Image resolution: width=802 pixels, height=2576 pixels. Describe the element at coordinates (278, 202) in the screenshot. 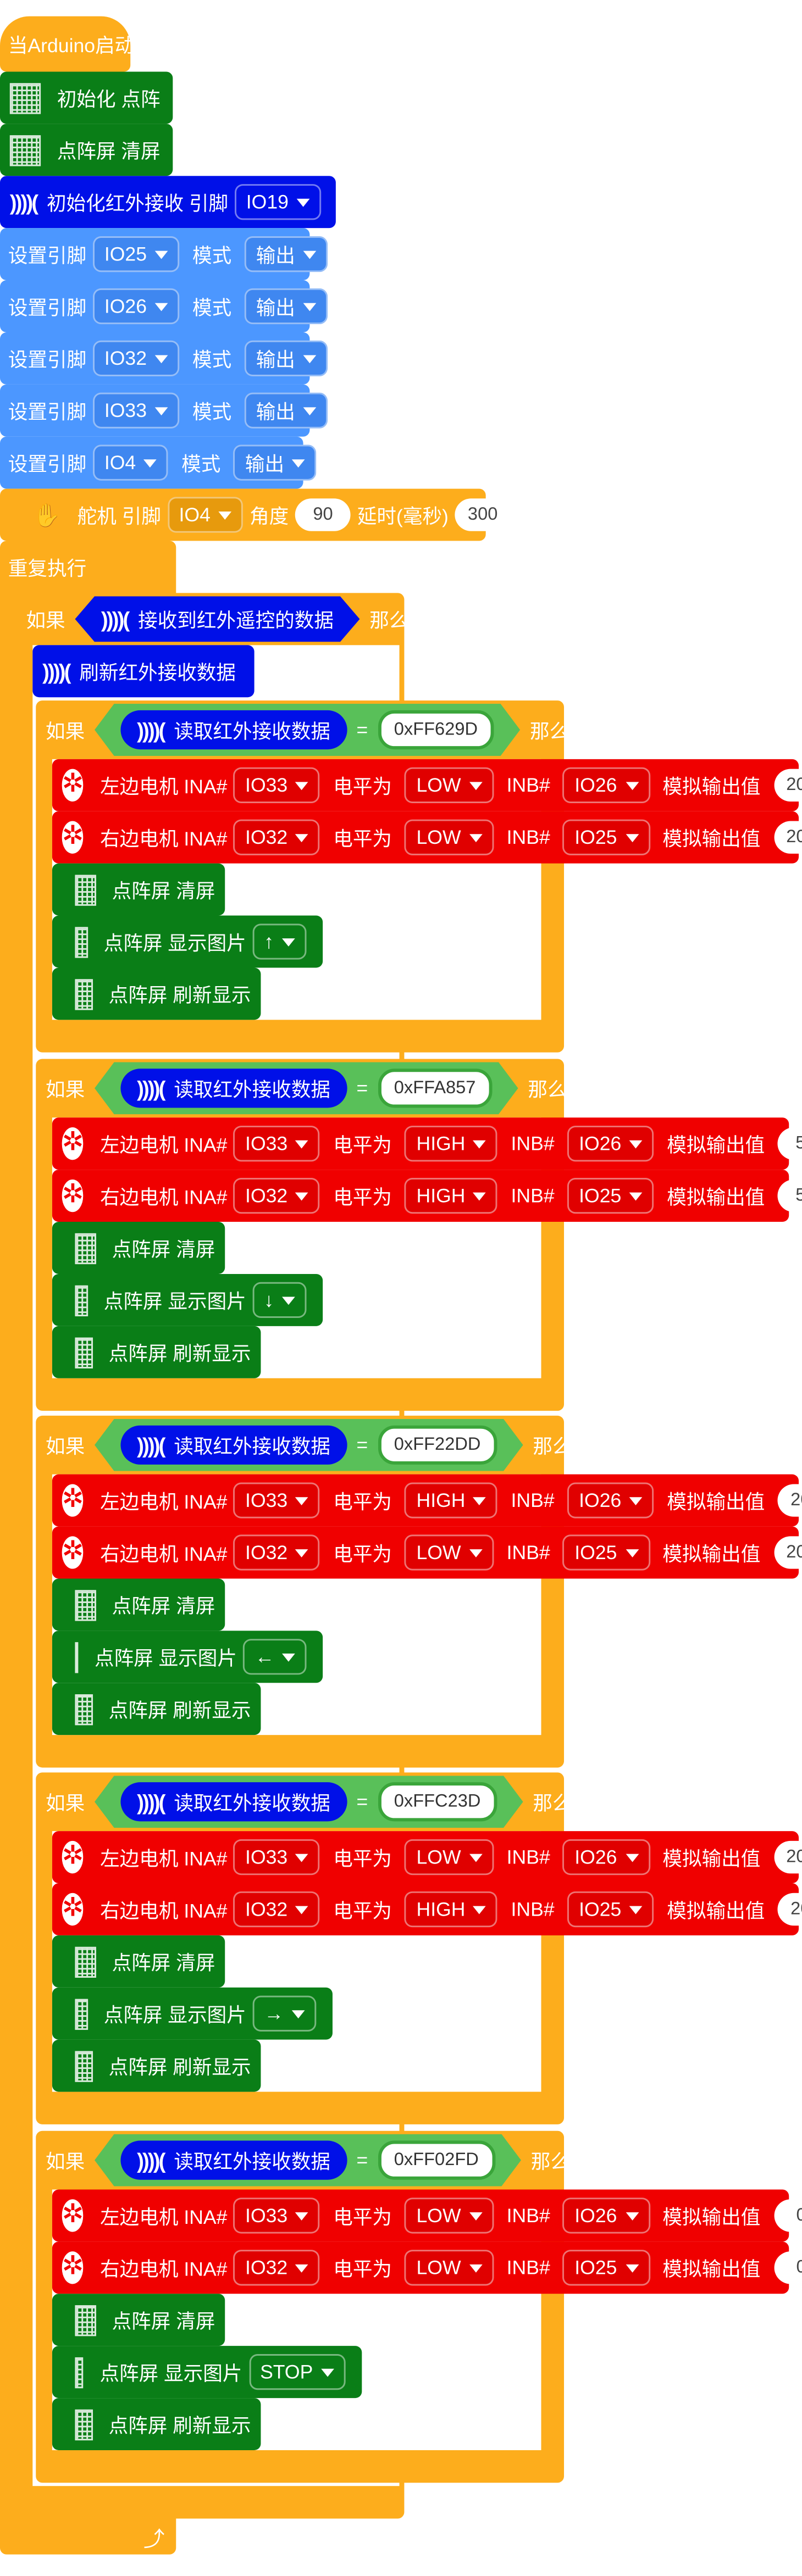

I see `ir-pin-dropdown: IO19` at that location.